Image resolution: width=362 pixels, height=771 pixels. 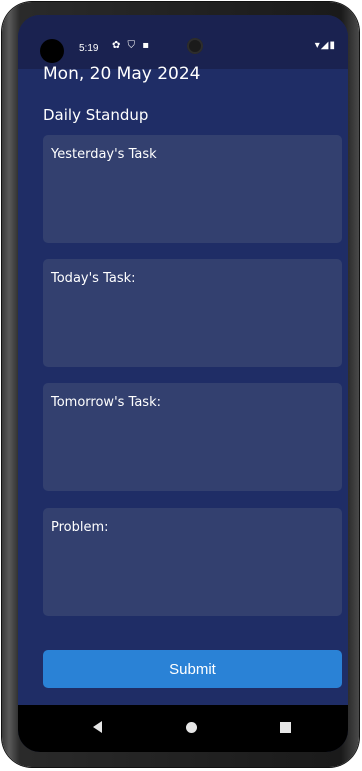 I want to click on problem-field: Problem:, so click(x=192, y=562).